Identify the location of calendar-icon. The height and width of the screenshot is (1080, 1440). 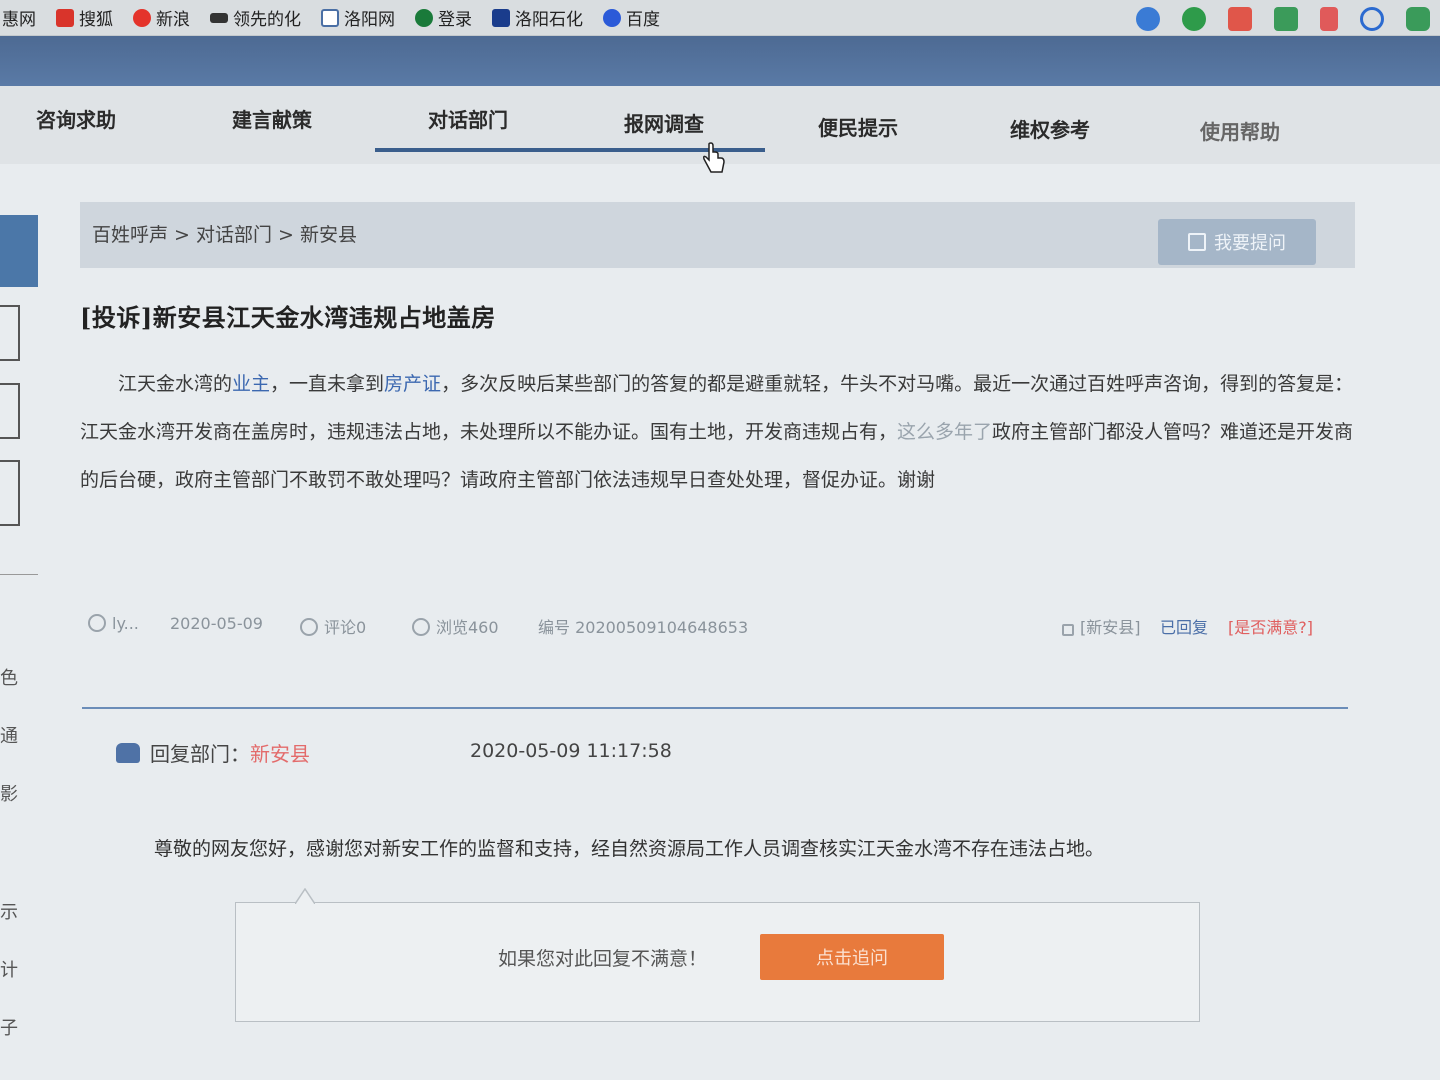
(1240, 19).